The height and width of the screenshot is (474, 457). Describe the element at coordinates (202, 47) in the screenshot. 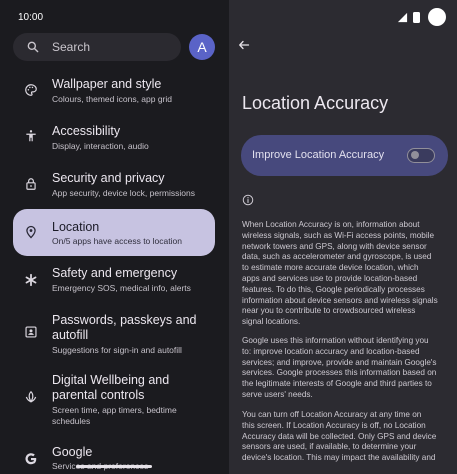

I see `account-avatar: A` at that location.